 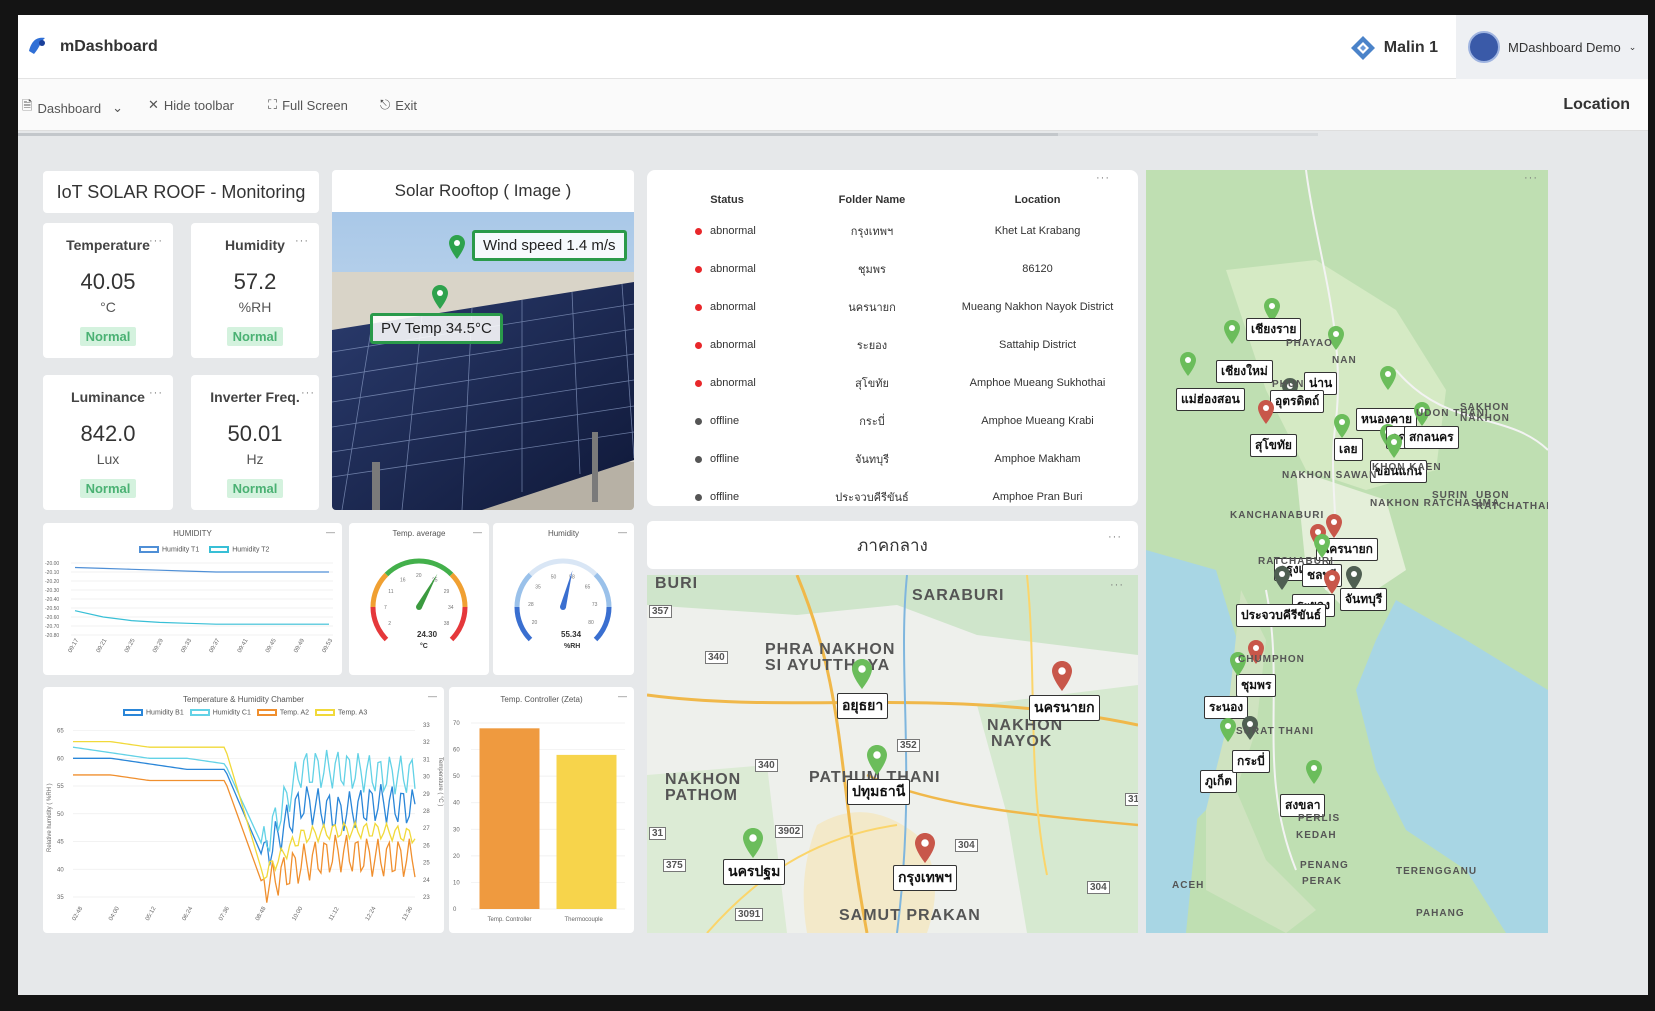 I want to click on map-place: PHAYAO, so click(x=1309, y=343).